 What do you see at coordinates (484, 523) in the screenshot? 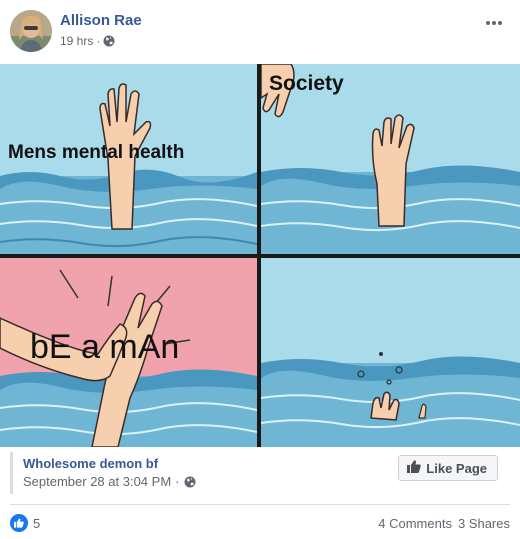
I see `shares-count: 3 Shares` at bounding box center [484, 523].